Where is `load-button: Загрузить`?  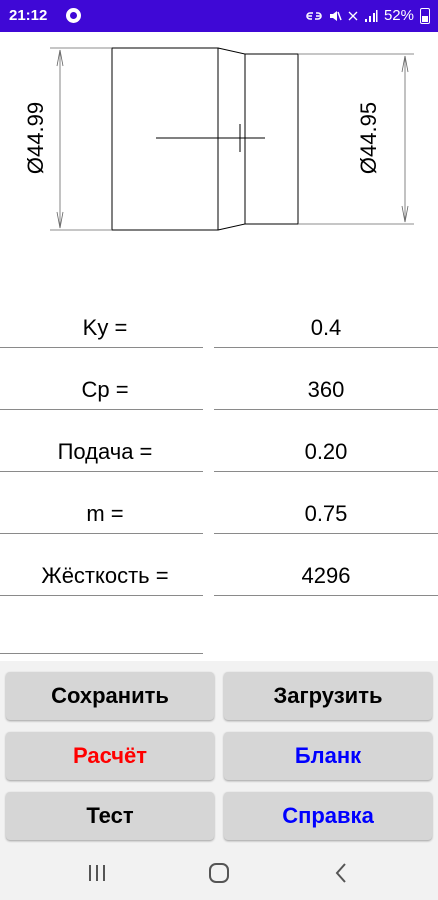
load-button: Загрузить is located at coordinates (328, 696).